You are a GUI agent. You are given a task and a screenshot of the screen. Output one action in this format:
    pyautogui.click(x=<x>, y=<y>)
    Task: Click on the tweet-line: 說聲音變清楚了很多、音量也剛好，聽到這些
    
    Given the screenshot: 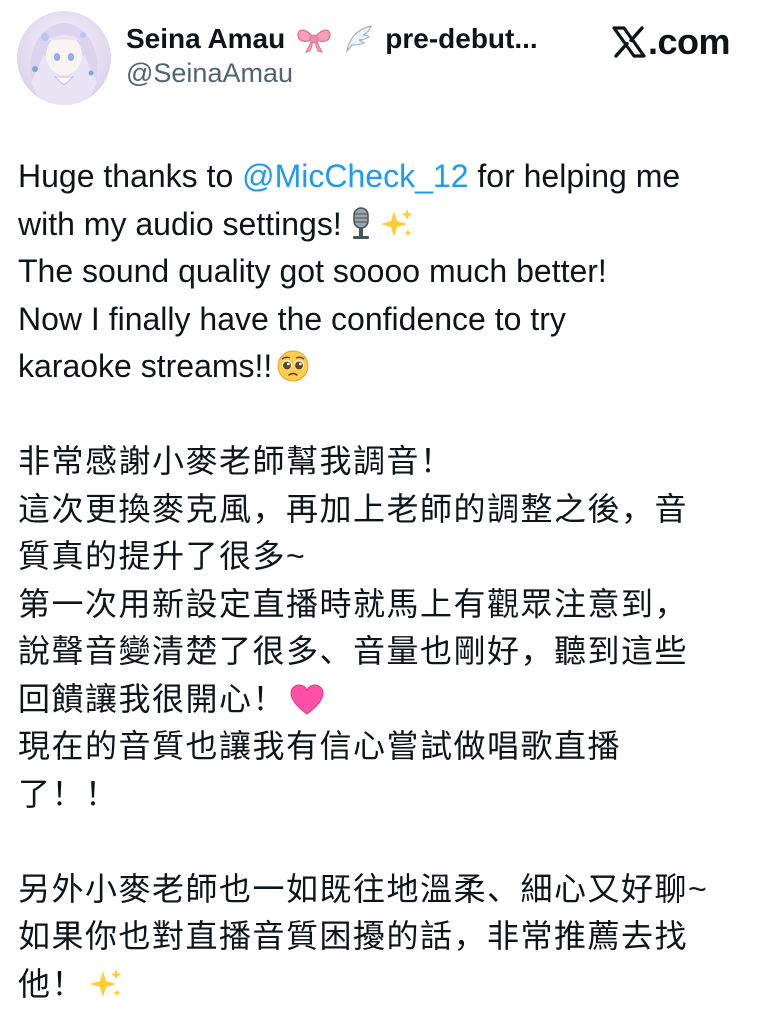 What is the action you would take?
    pyautogui.click(x=353, y=651)
    